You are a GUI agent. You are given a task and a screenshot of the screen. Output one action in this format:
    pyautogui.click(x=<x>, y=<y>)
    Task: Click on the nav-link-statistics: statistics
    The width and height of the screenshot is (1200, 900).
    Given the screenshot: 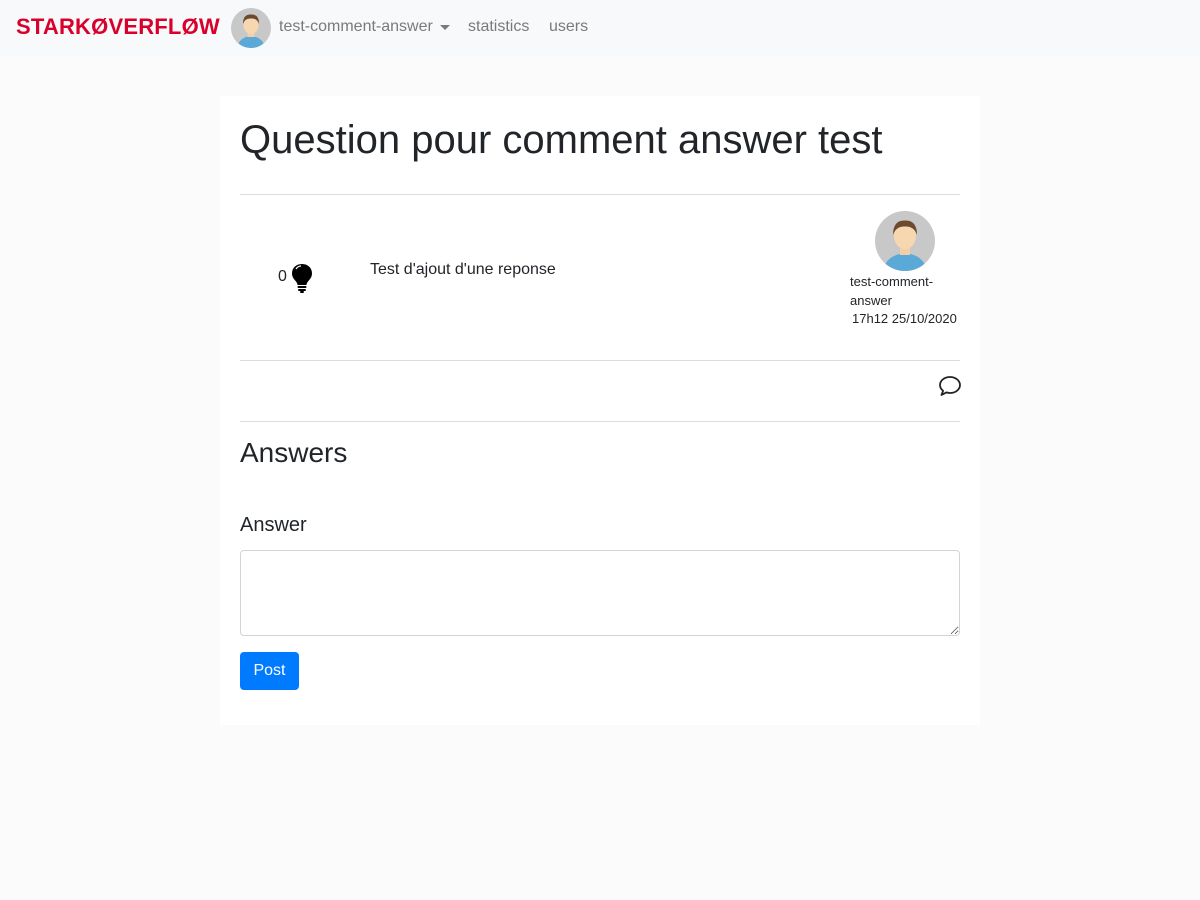 What is the action you would take?
    pyautogui.click(x=498, y=27)
    